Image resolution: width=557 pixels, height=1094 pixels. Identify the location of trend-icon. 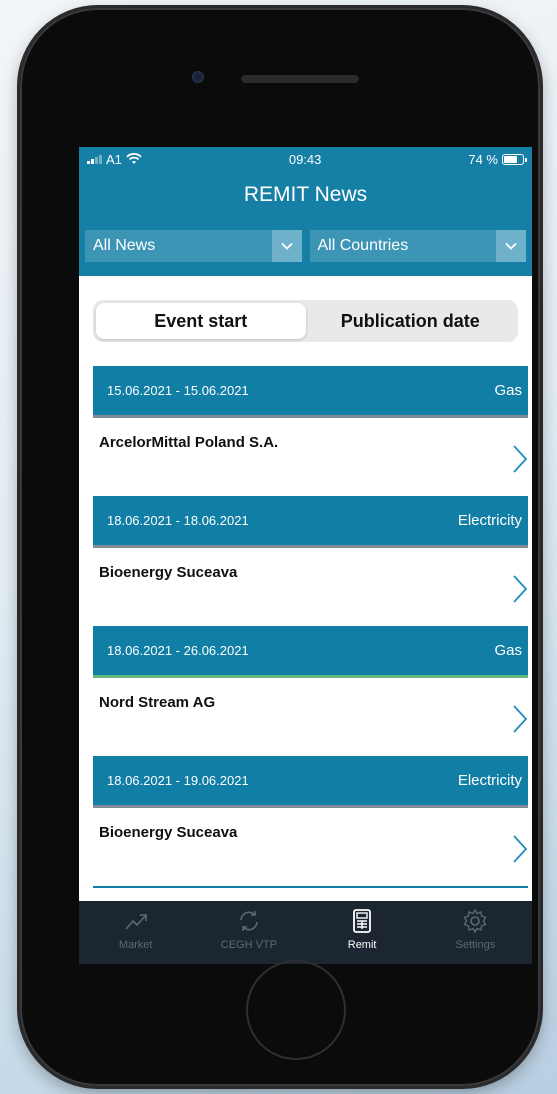
(136, 922).